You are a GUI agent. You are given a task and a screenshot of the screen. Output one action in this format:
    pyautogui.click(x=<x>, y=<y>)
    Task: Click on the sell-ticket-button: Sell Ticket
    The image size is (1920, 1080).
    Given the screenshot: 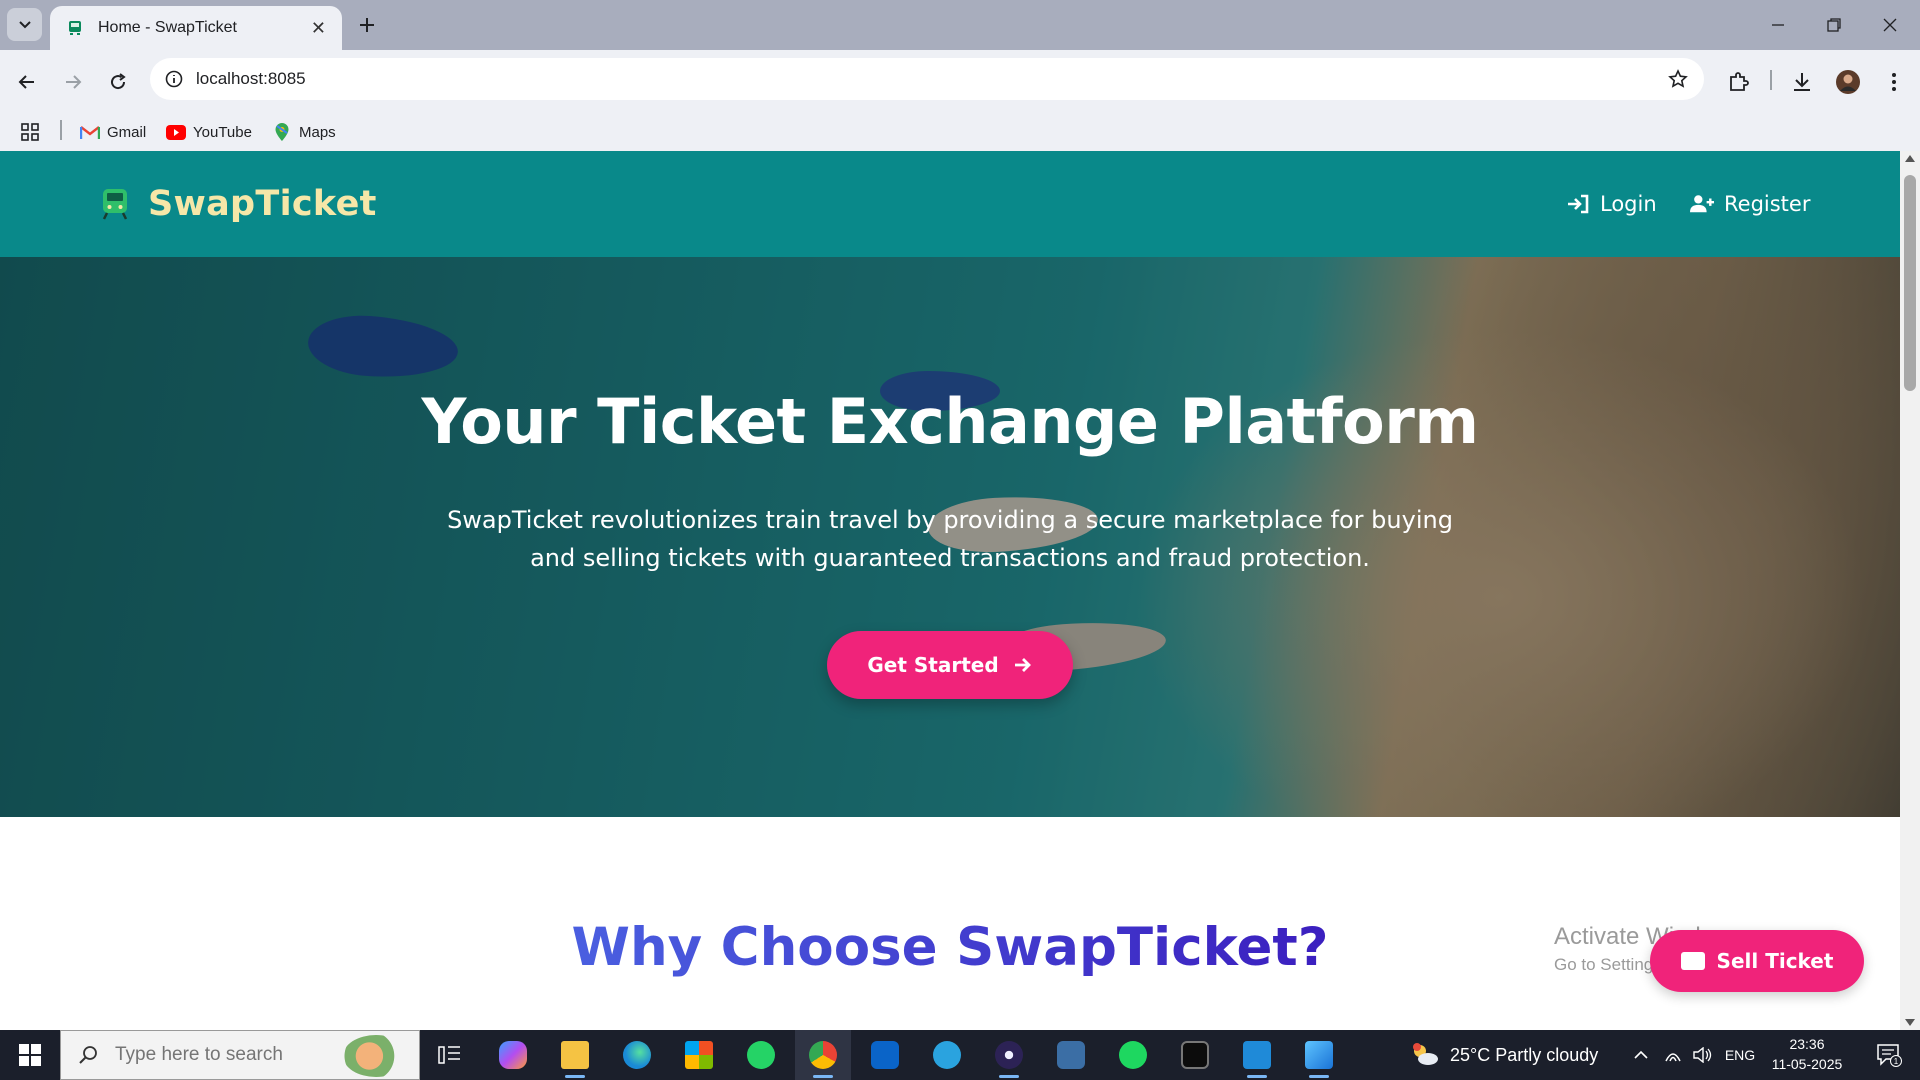 What is the action you would take?
    pyautogui.click(x=1757, y=961)
    